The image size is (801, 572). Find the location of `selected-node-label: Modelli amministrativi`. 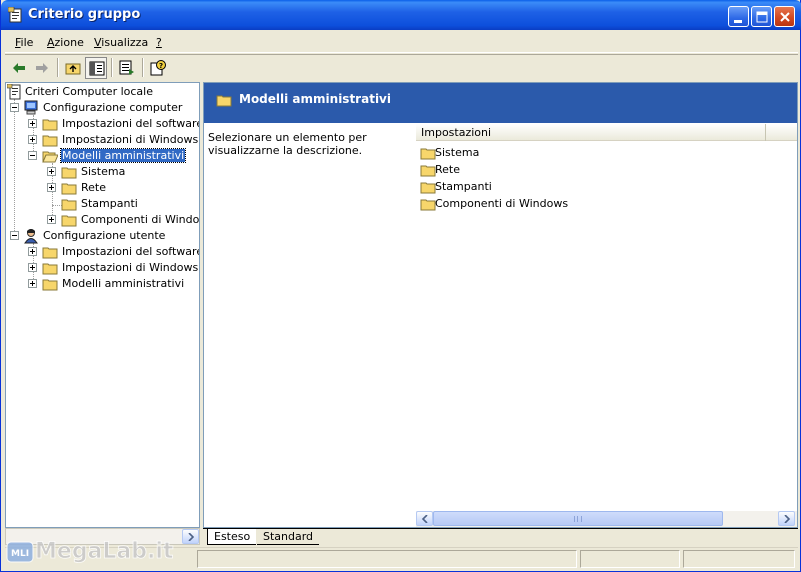

selected-node-label: Modelli amministrativi is located at coordinates (123, 155).